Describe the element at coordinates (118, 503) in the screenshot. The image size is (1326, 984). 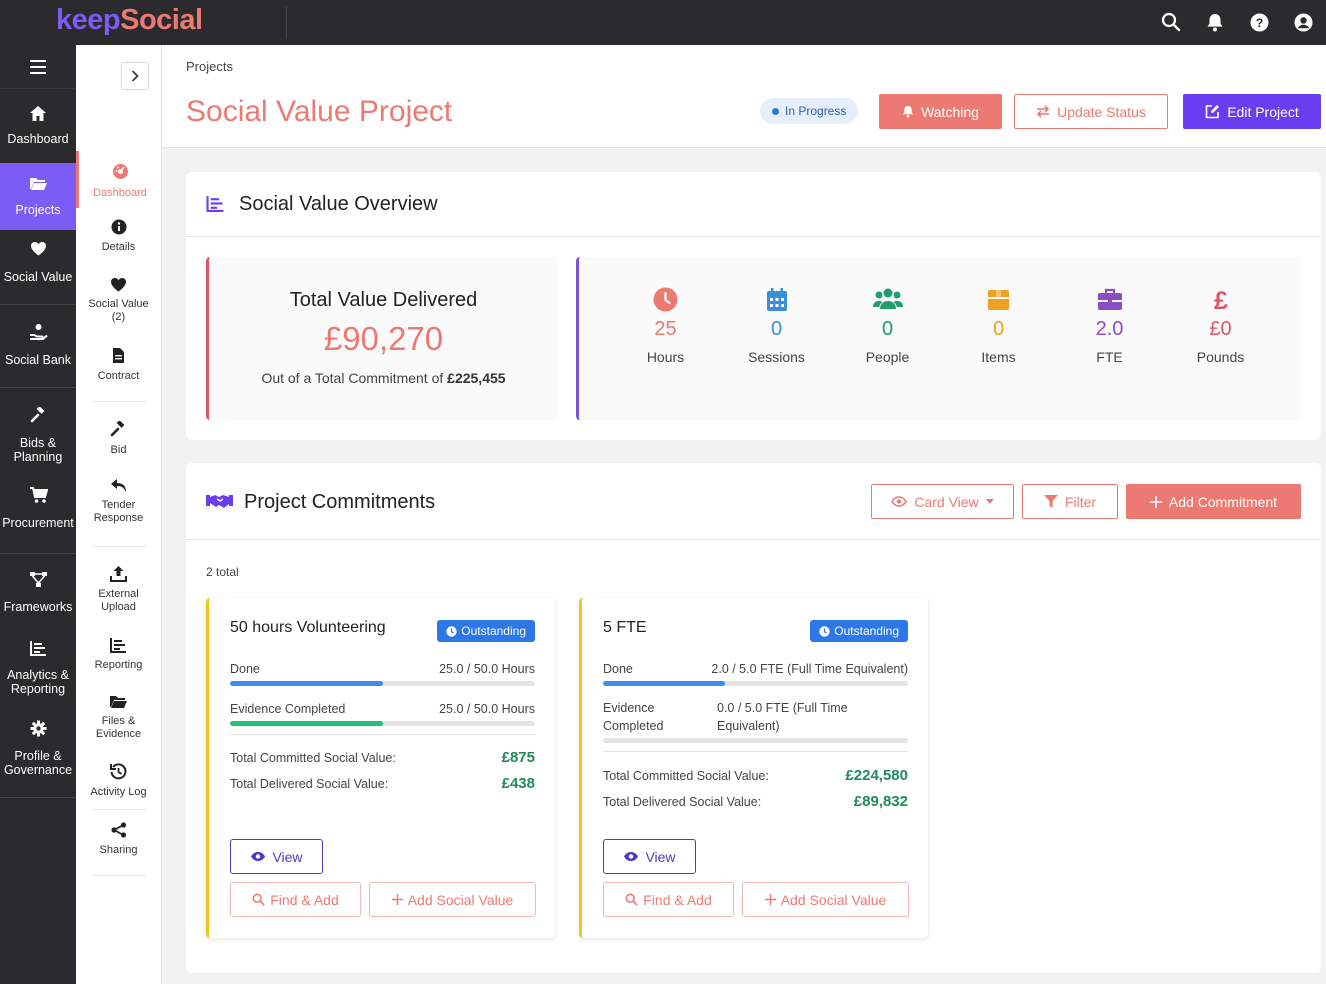
I see `subnav-item-tender-response: Tender Response` at that location.